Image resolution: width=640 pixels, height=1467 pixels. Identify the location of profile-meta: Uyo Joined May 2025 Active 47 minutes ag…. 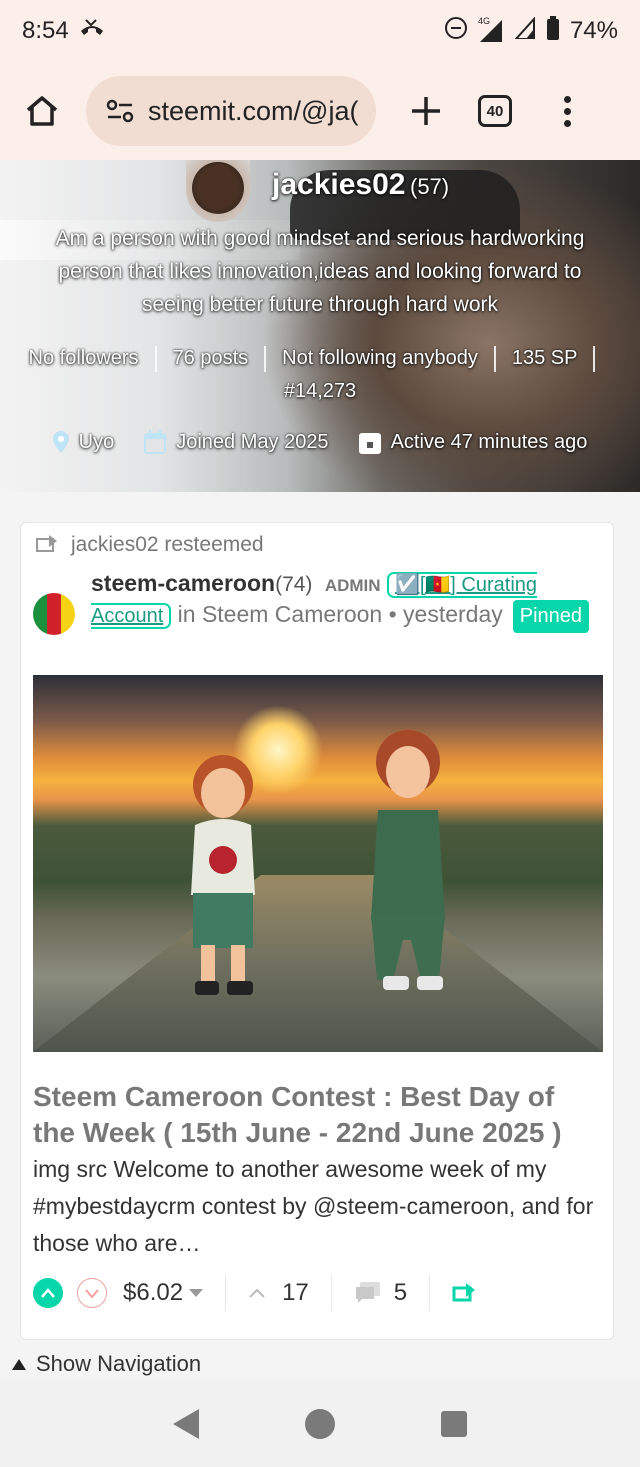
(320, 442).